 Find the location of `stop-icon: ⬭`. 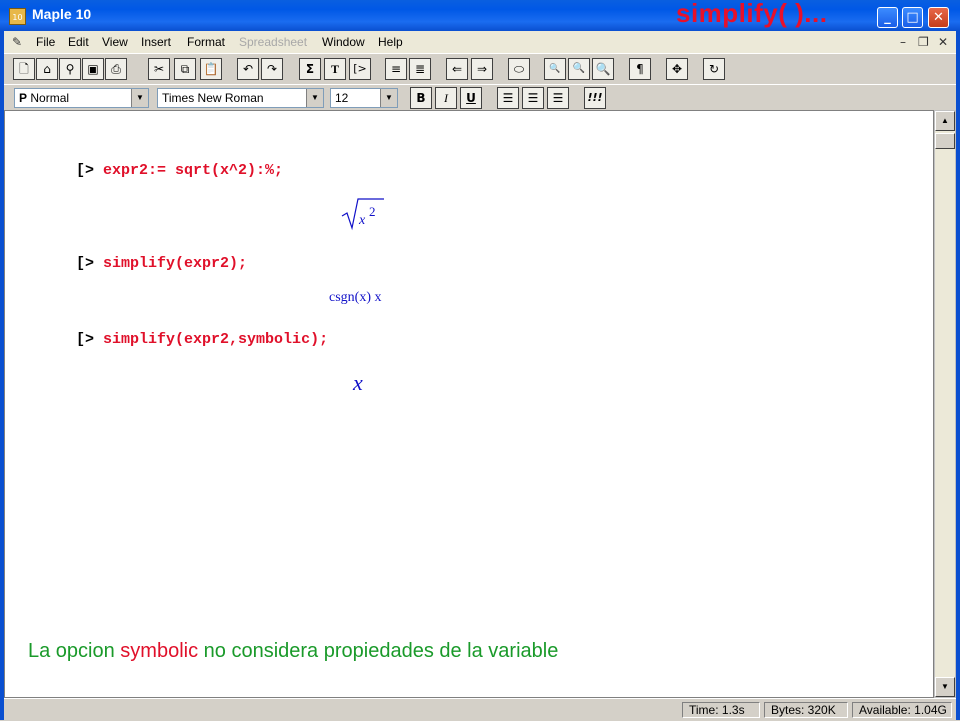

stop-icon: ⬭ is located at coordinates (519, 69).